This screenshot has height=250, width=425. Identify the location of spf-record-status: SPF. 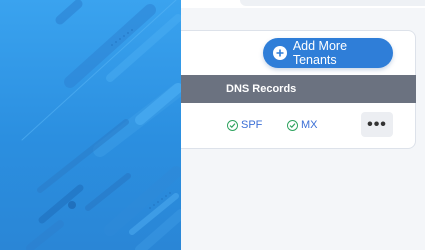
(244, 125).